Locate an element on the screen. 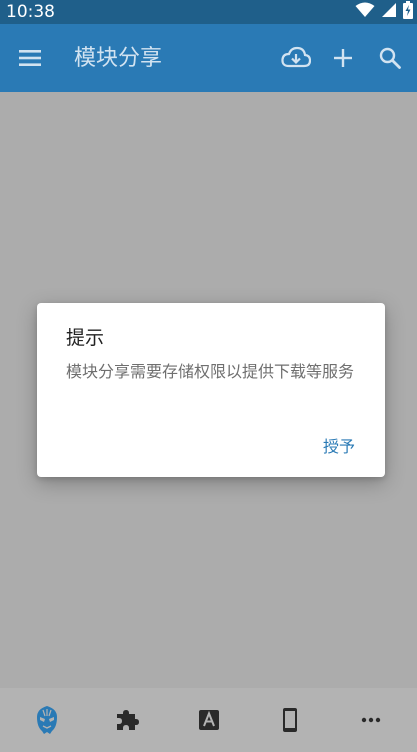  cloud-download-button is located at coordinates (296, 58).